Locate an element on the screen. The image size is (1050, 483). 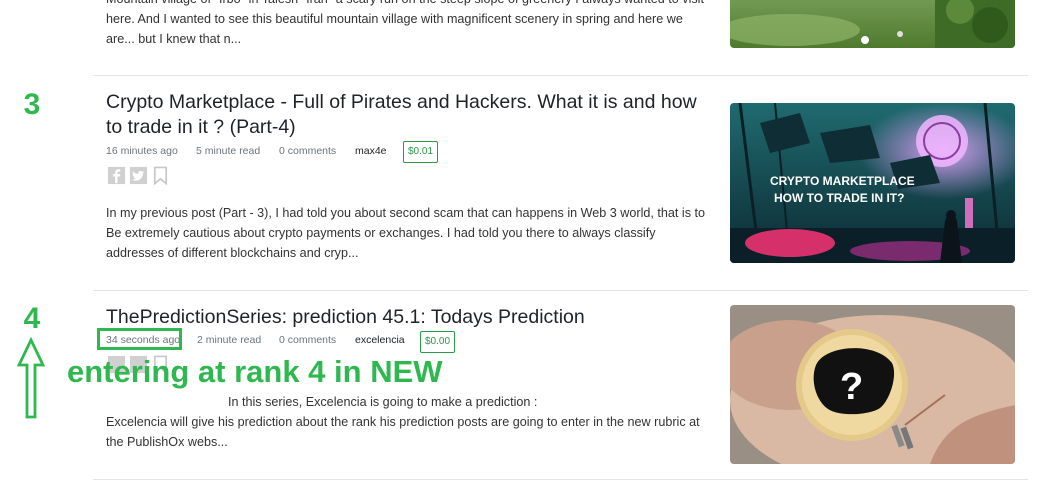
post-thumbnail is located at coordinates (872, 24).